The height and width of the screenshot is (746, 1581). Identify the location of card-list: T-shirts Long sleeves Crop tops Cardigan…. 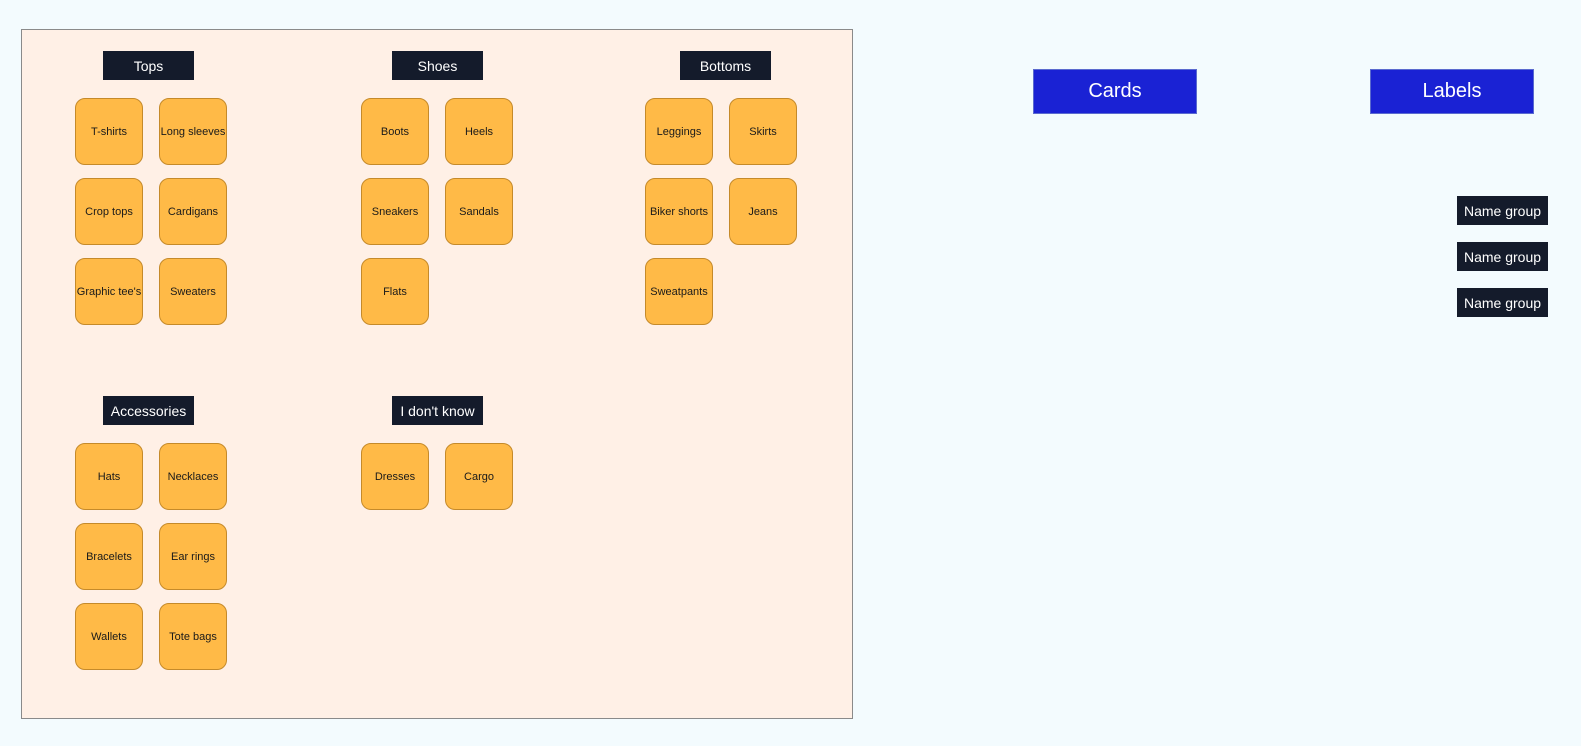
(151, 211).